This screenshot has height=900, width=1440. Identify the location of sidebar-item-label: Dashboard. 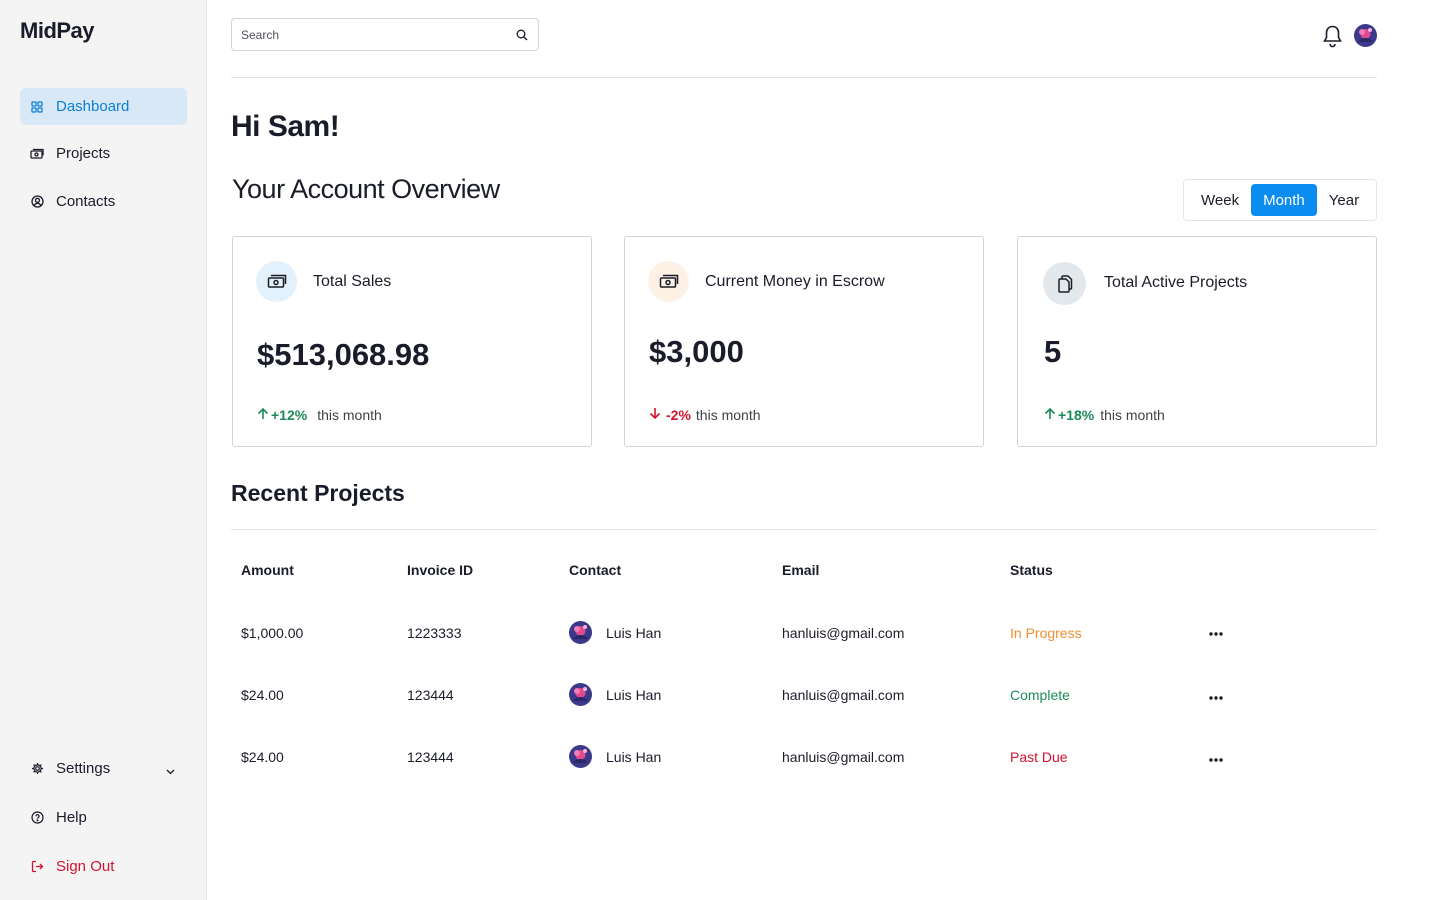
(93, 106).